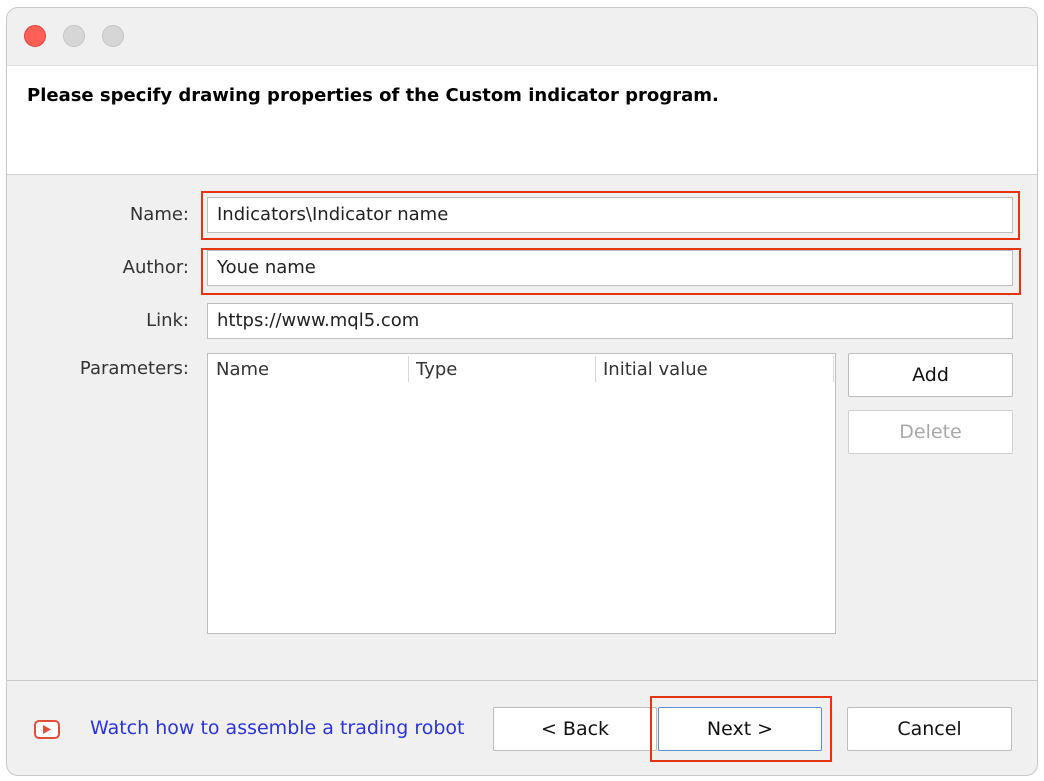 Image resolution: width=1044 pixels, height=781 pixels. What do you see at coordinates (930, 375) in the screenshot?
I see `add-button: Add` at bounding box center [930, 375].